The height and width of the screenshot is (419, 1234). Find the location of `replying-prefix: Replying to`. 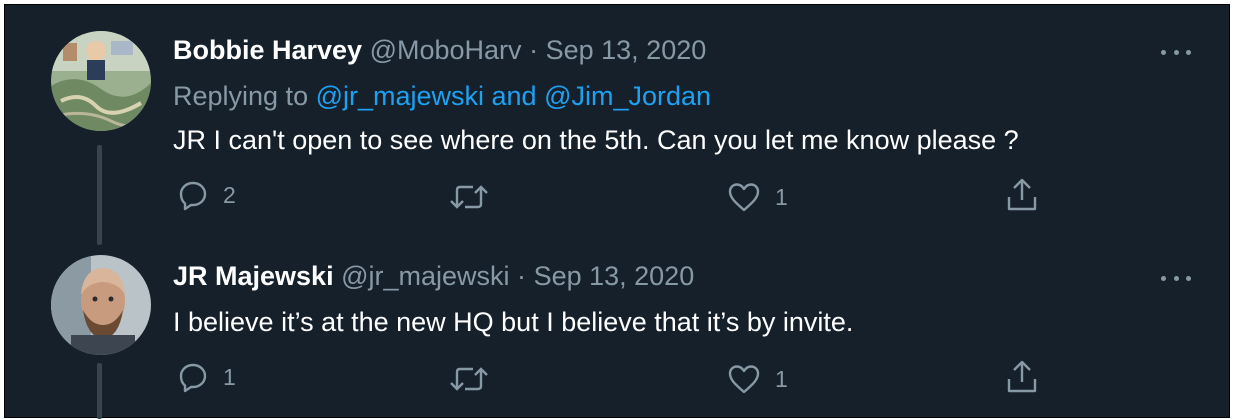

replying-prefix: Replying to is located at coordinates (244, 96).